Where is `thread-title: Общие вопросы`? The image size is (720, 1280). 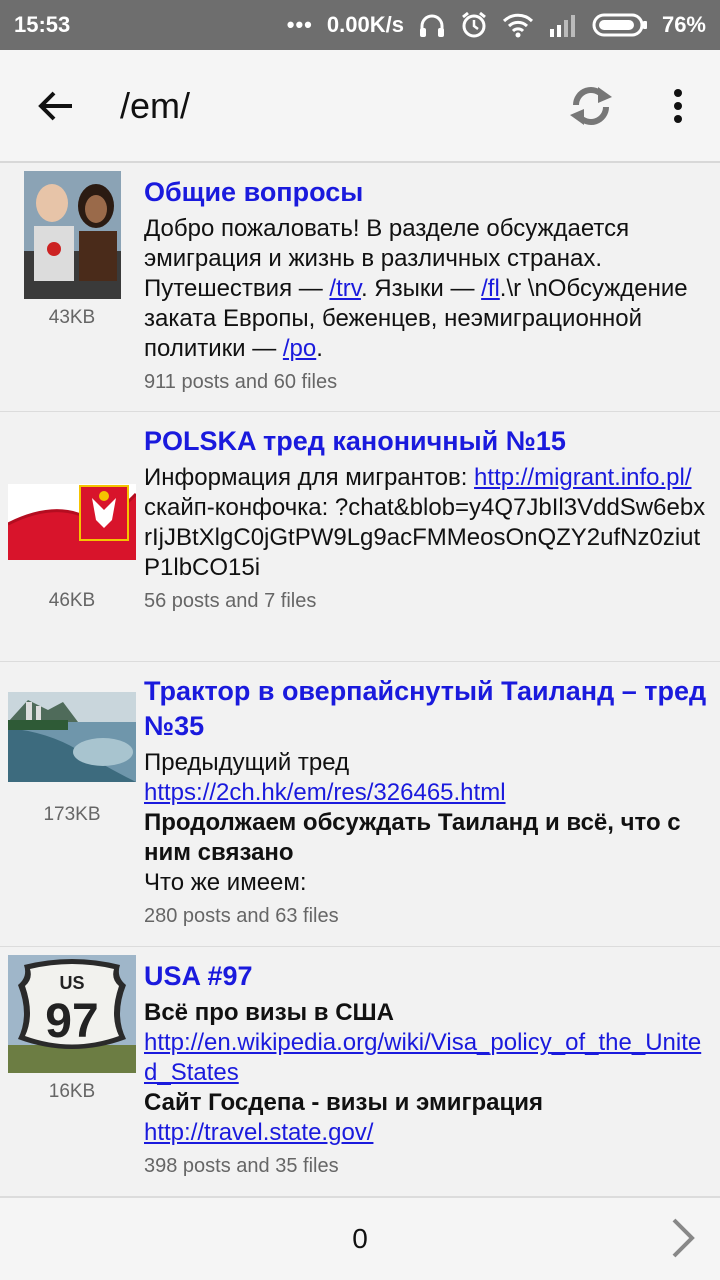
thread-title: Общие вопросы is located at coordinates (426, 192).